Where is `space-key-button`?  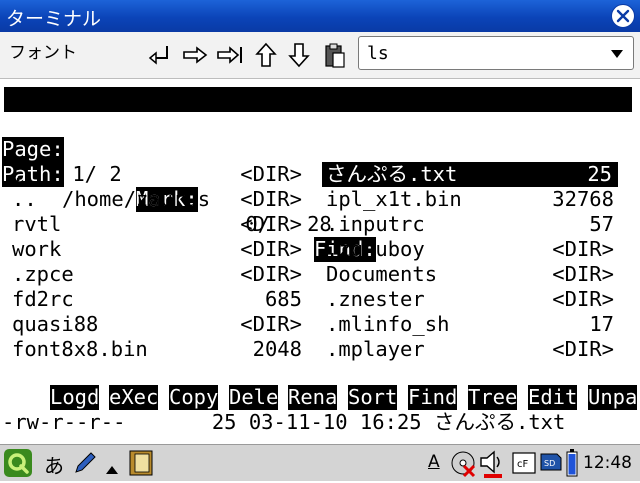
space-key-button is located at coordinates (194, 55).